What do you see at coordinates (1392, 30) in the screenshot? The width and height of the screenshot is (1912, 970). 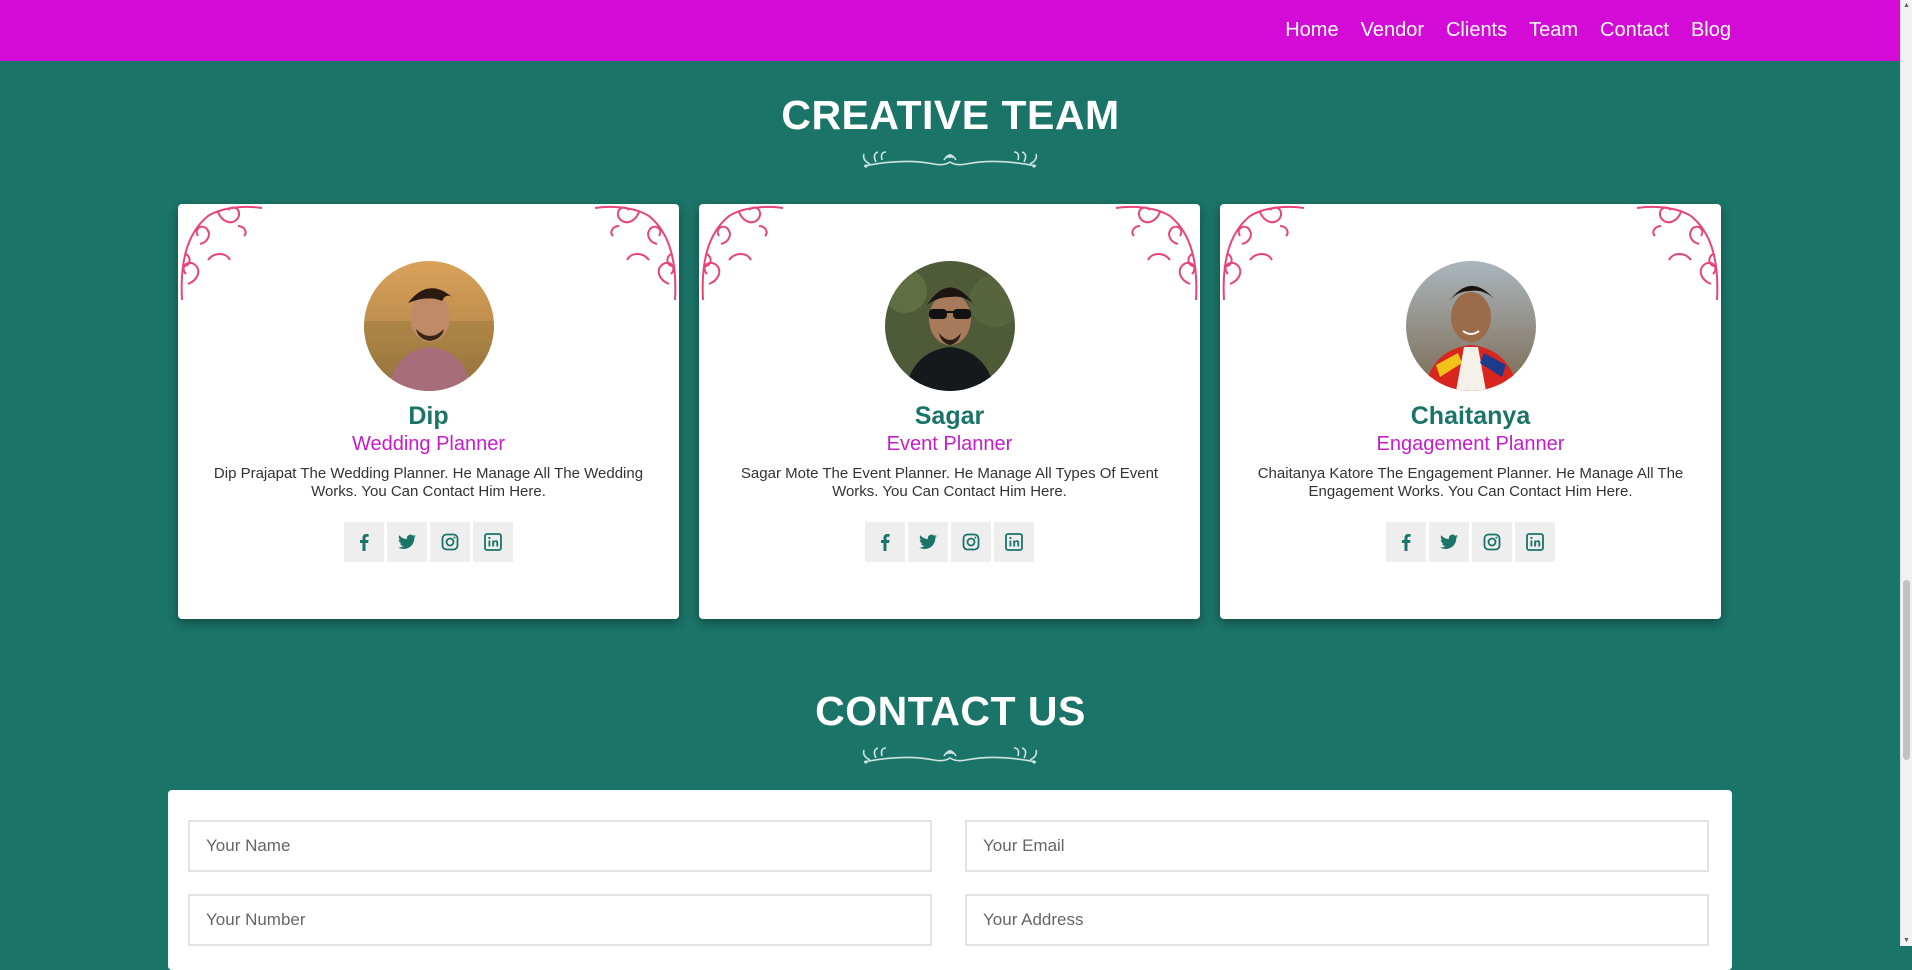 I see `nav-link-vendor: Vendor` at bounding box center [1392, 30].